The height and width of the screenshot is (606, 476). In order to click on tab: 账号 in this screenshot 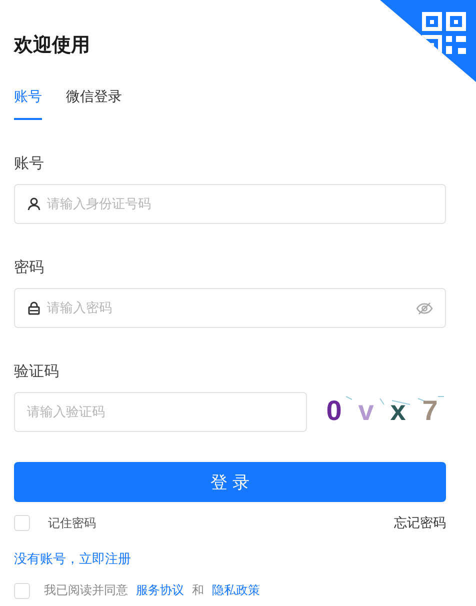, I will do `click(28, 104)`.